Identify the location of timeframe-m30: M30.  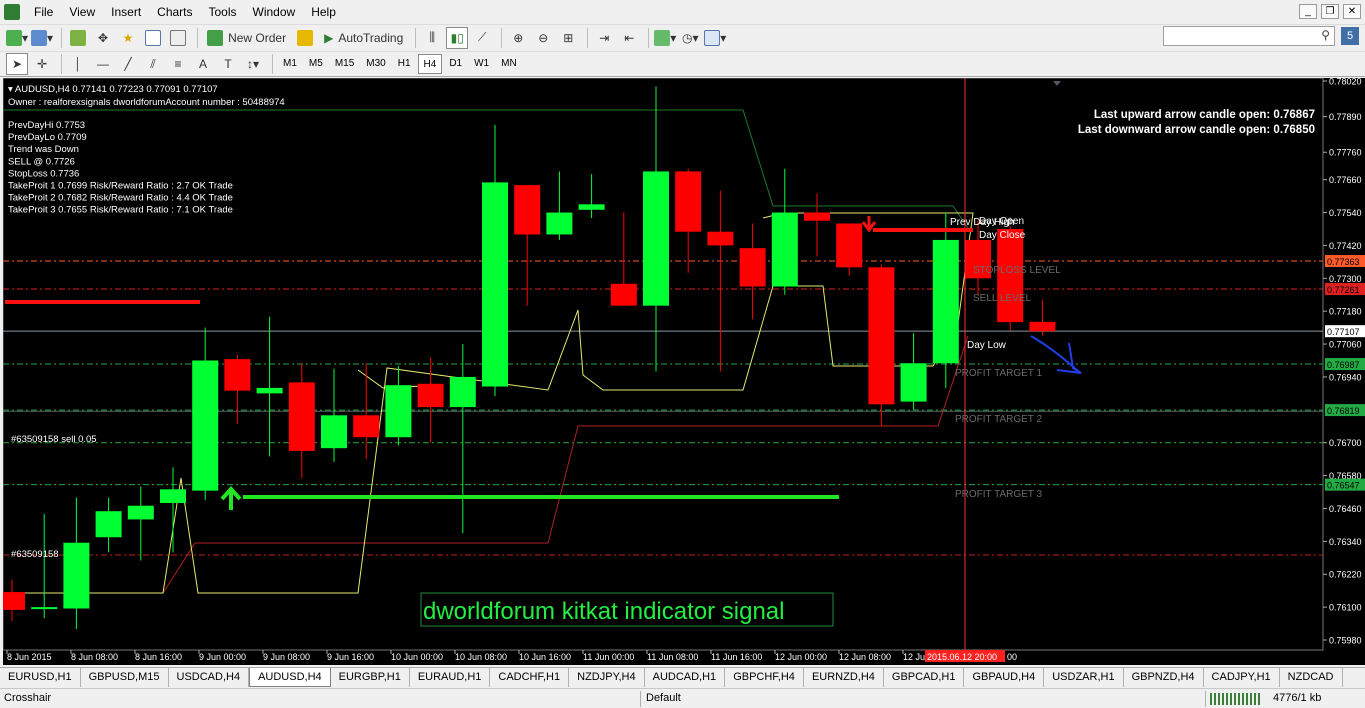
(375, 64).